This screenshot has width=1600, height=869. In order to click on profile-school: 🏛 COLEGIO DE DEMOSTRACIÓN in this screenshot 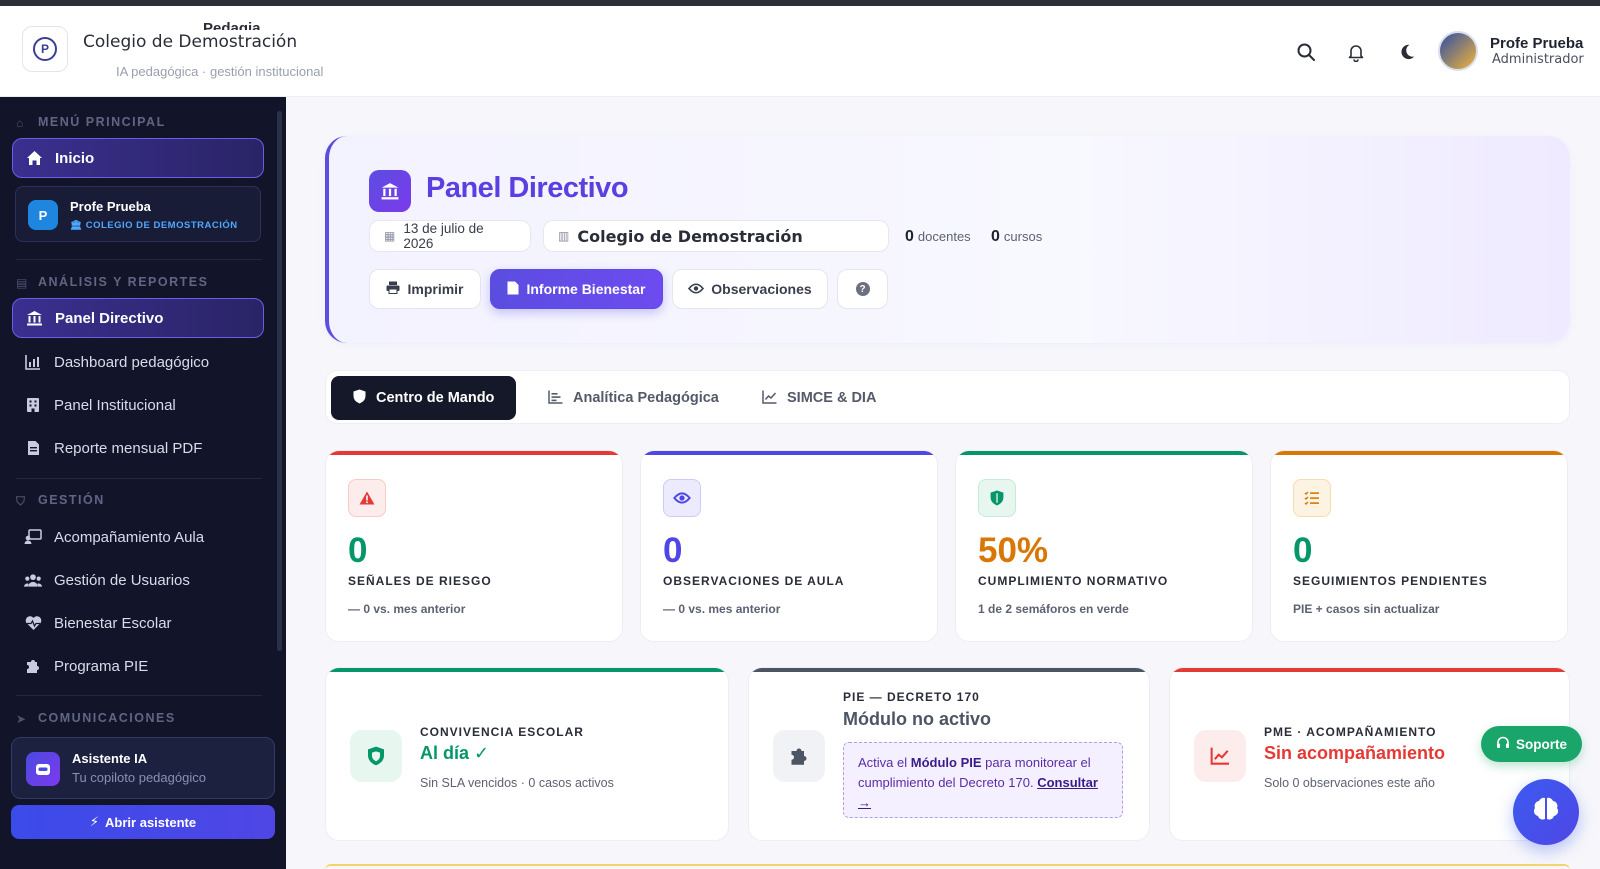, I will do `click(154, 225)`.